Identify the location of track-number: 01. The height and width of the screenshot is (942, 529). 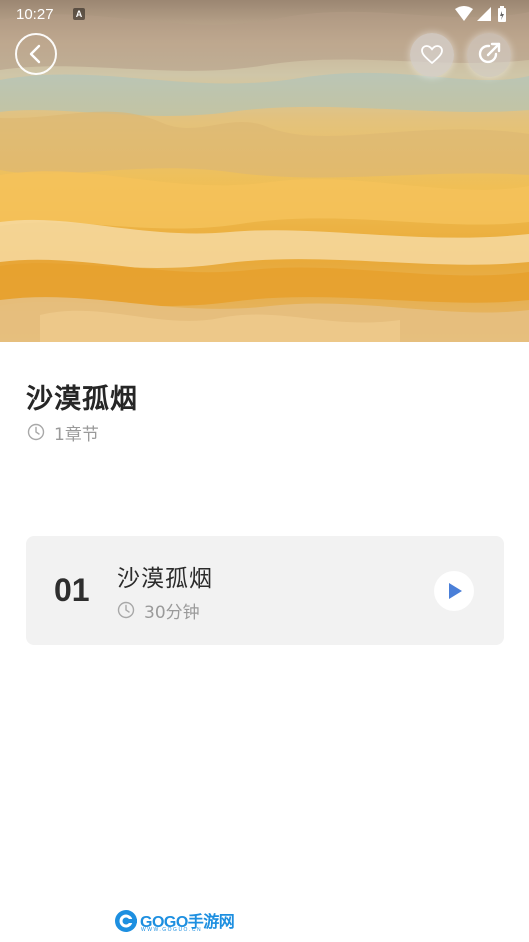
(72, 590).